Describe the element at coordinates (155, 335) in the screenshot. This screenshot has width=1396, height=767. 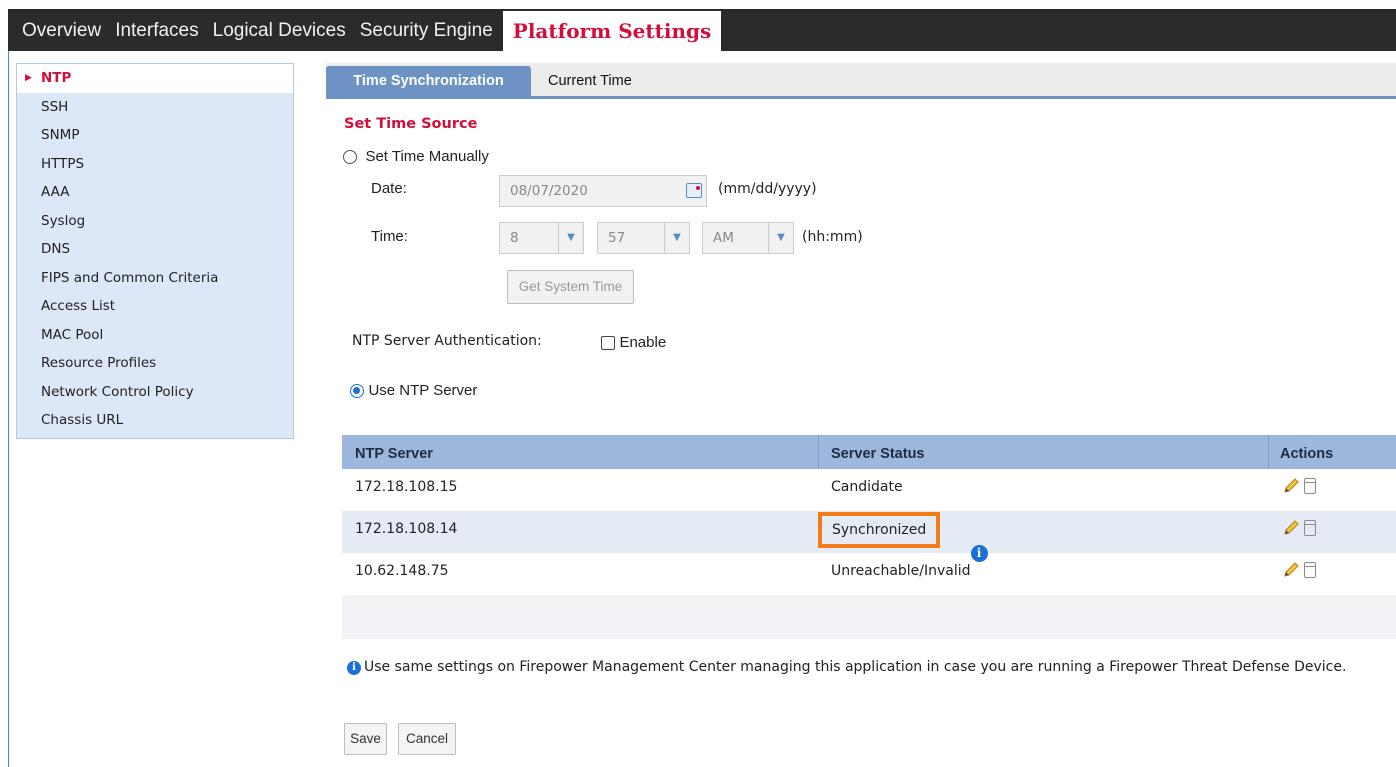
I see `sidebar-item-mac-pool: MAC Pool` at that location.